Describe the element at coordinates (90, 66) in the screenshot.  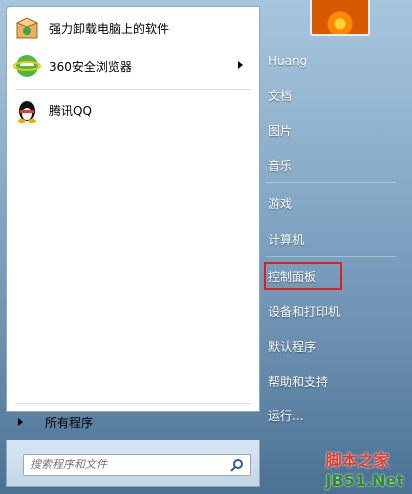
I see `program-label: 360安全浏览器` at that location.